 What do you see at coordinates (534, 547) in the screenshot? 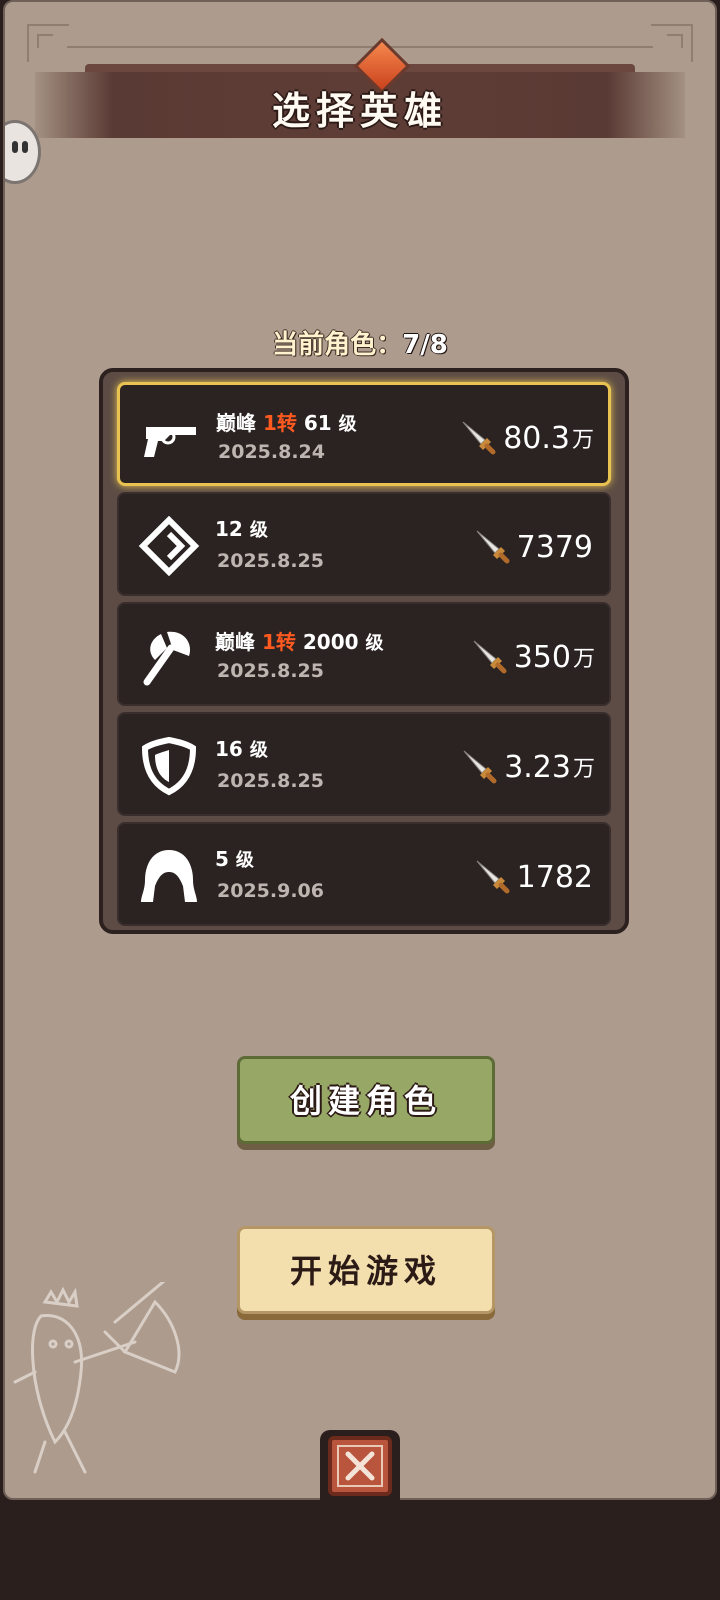
I see `combat-power: 7379` at bounding box center [534, 547].